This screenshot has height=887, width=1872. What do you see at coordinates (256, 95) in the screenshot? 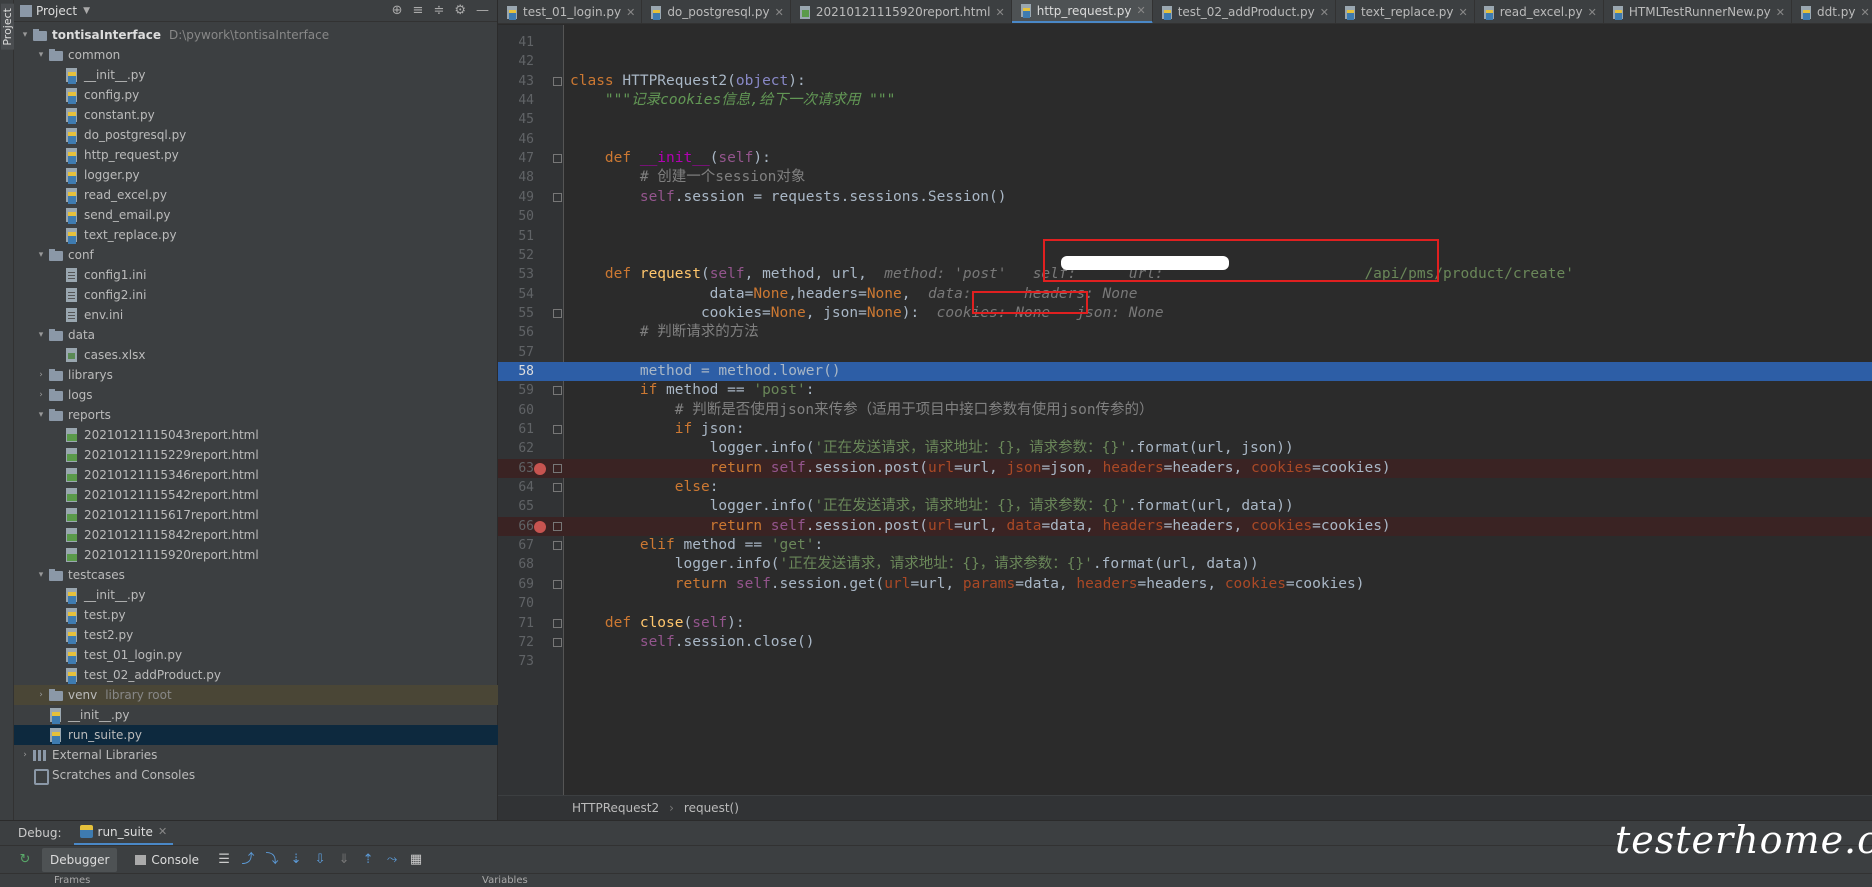
I see `tree-item: config.py` at bounding box center [256, 95].